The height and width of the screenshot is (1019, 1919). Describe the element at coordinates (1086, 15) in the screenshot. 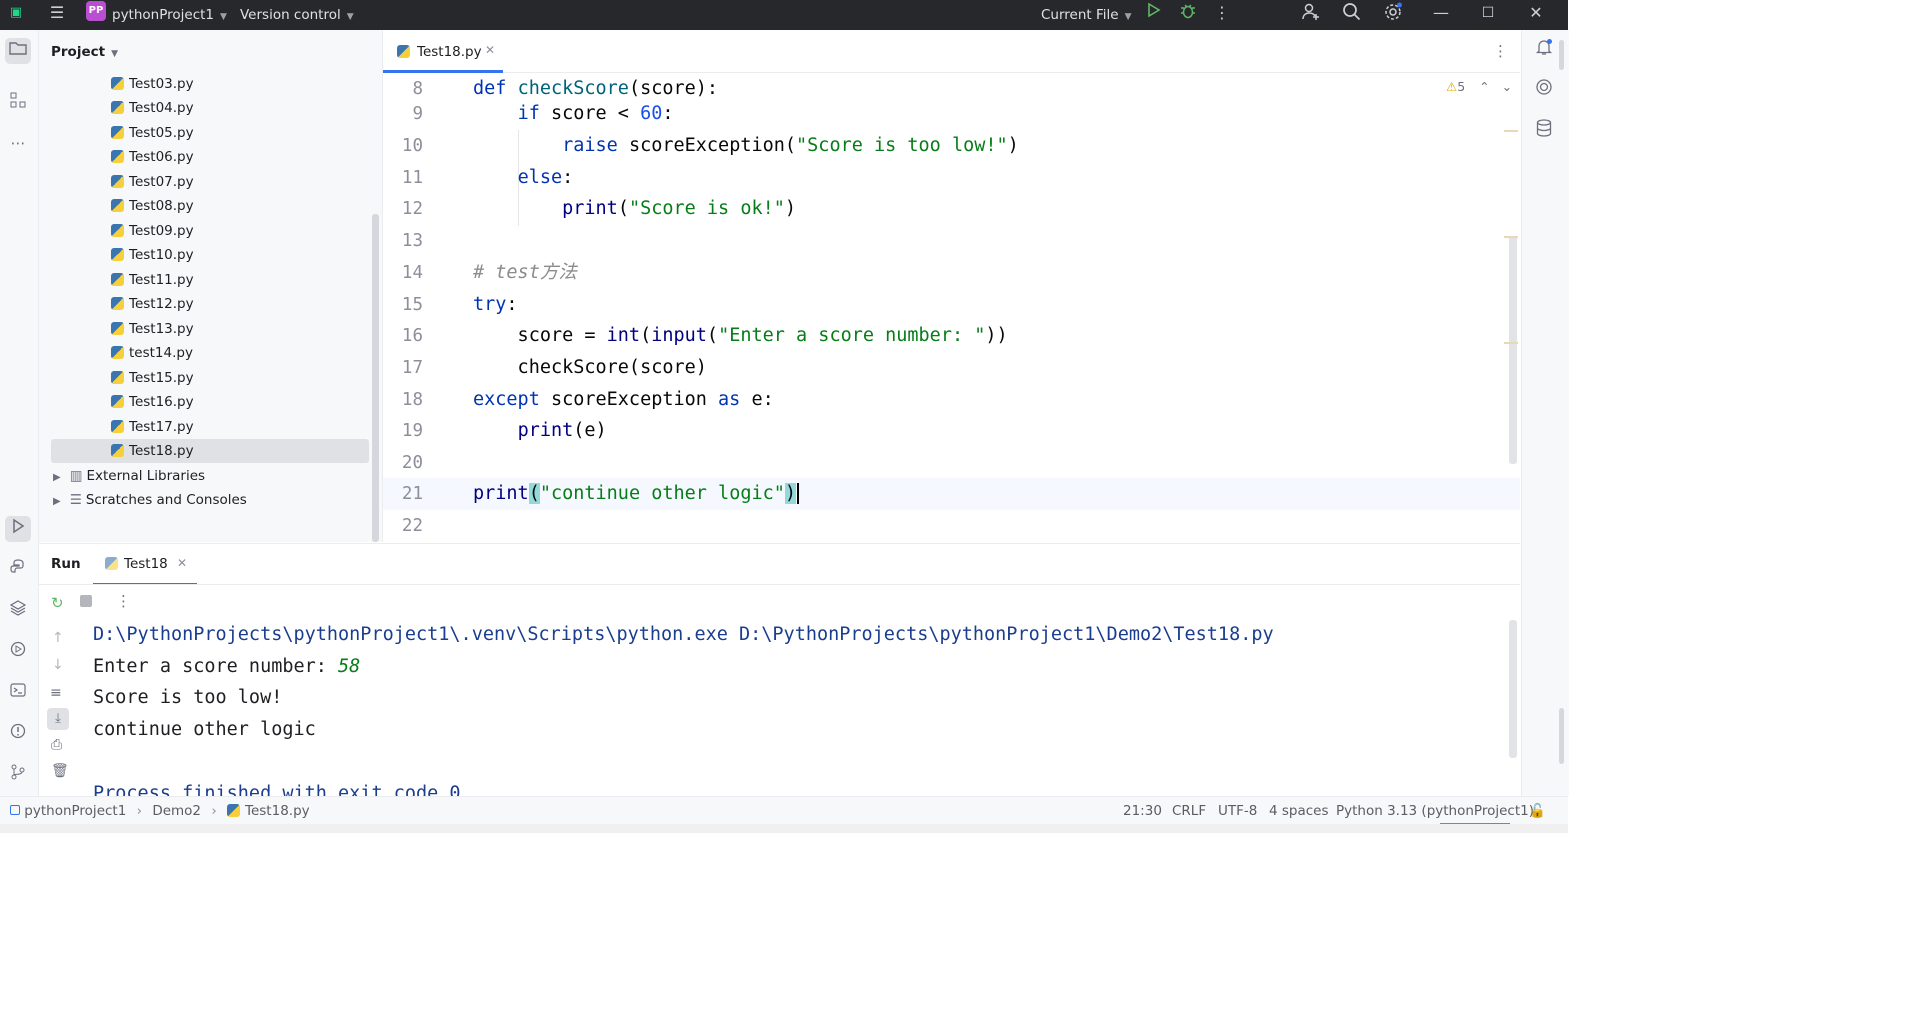

I see `run-config-selector: Current File ▼` at that location.